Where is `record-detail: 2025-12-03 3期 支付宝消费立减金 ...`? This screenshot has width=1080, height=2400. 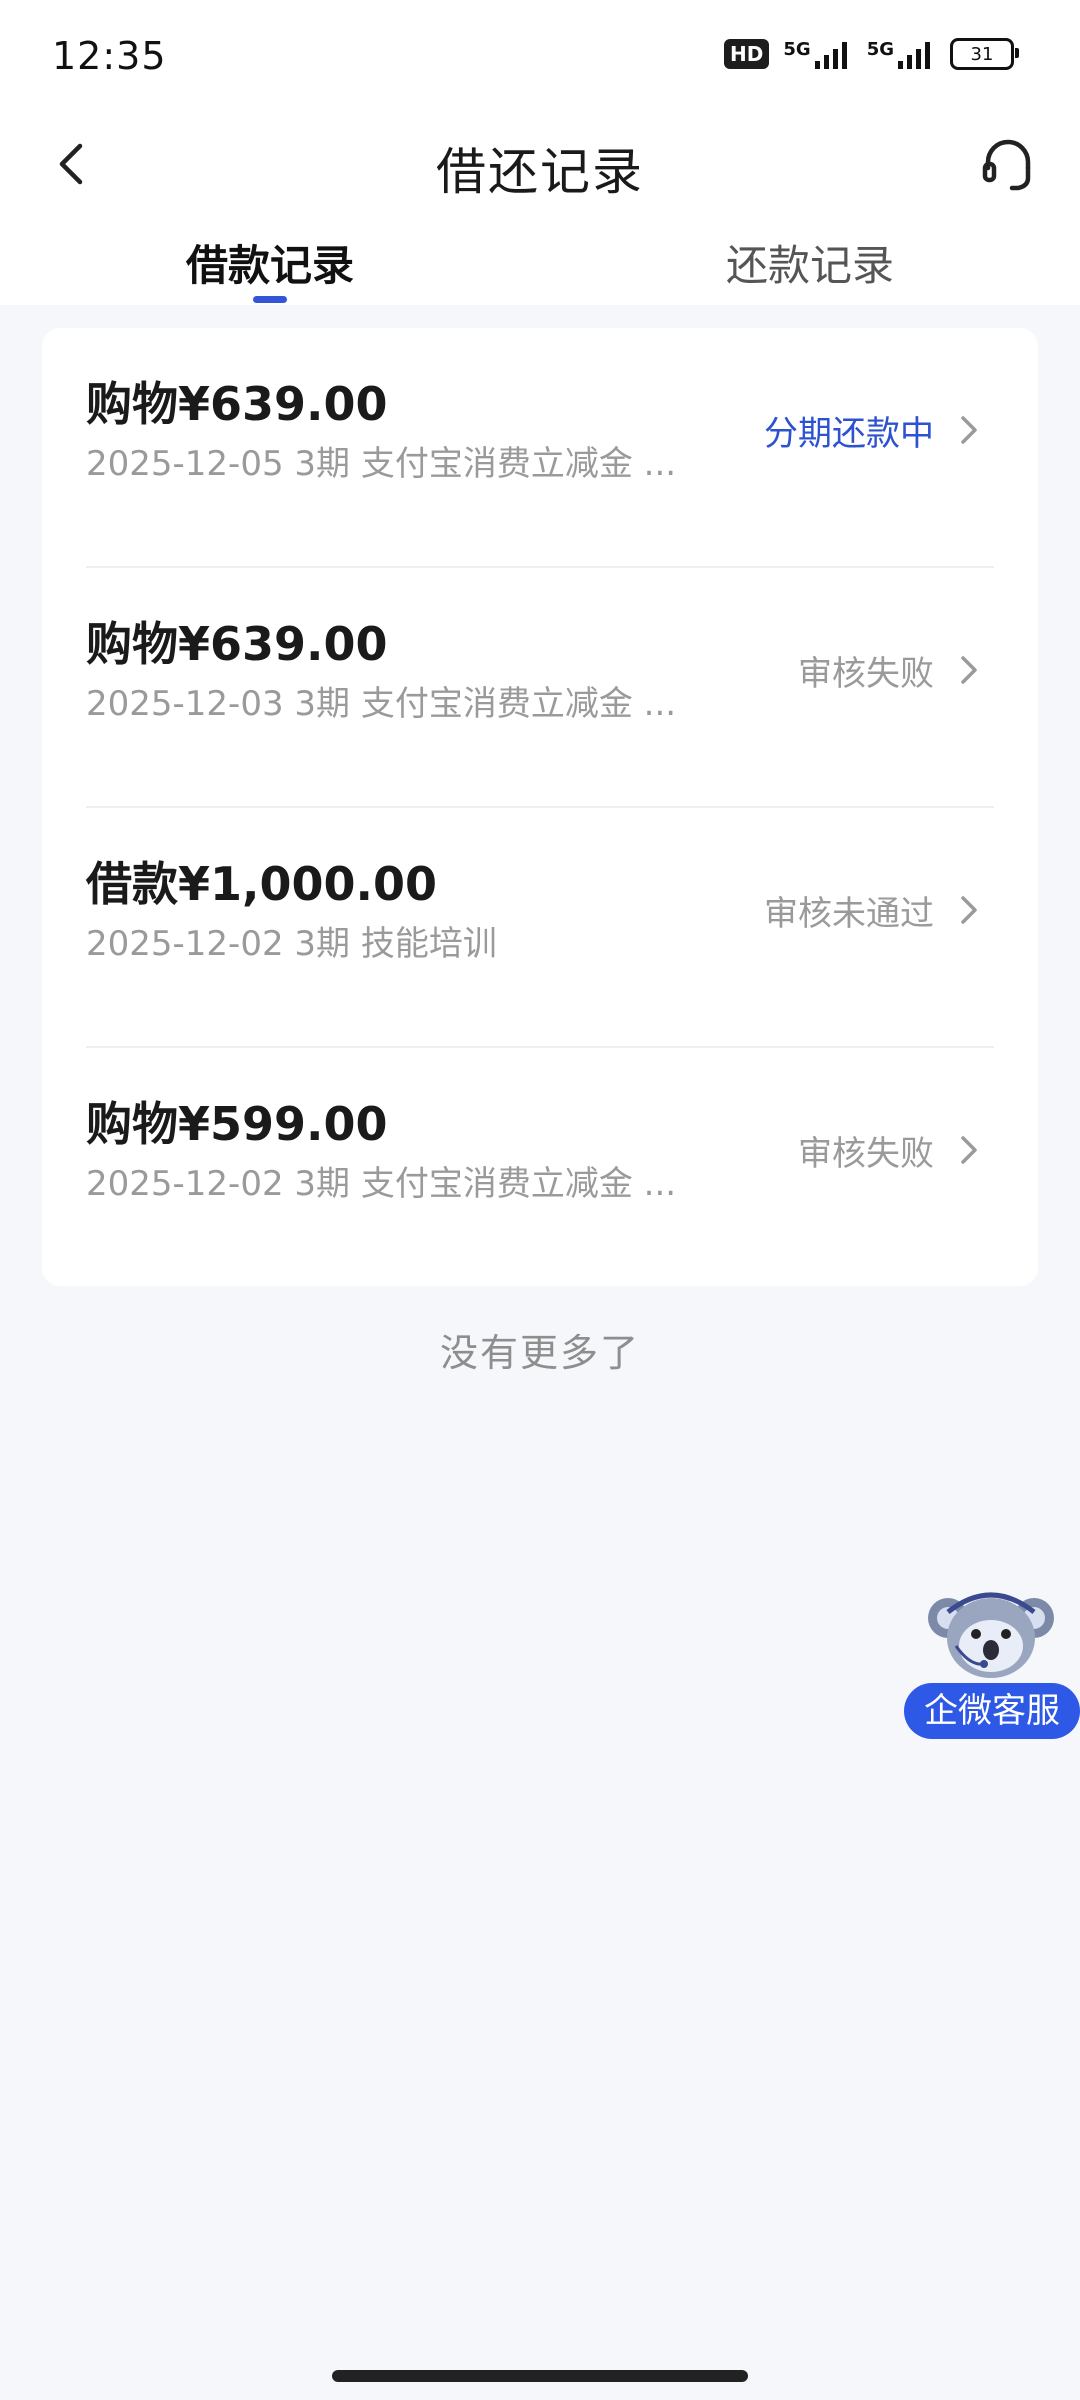 record-detail: 2025-12-03 3期 支付宝消费立减金 ... is located at coordinates (381, 704).